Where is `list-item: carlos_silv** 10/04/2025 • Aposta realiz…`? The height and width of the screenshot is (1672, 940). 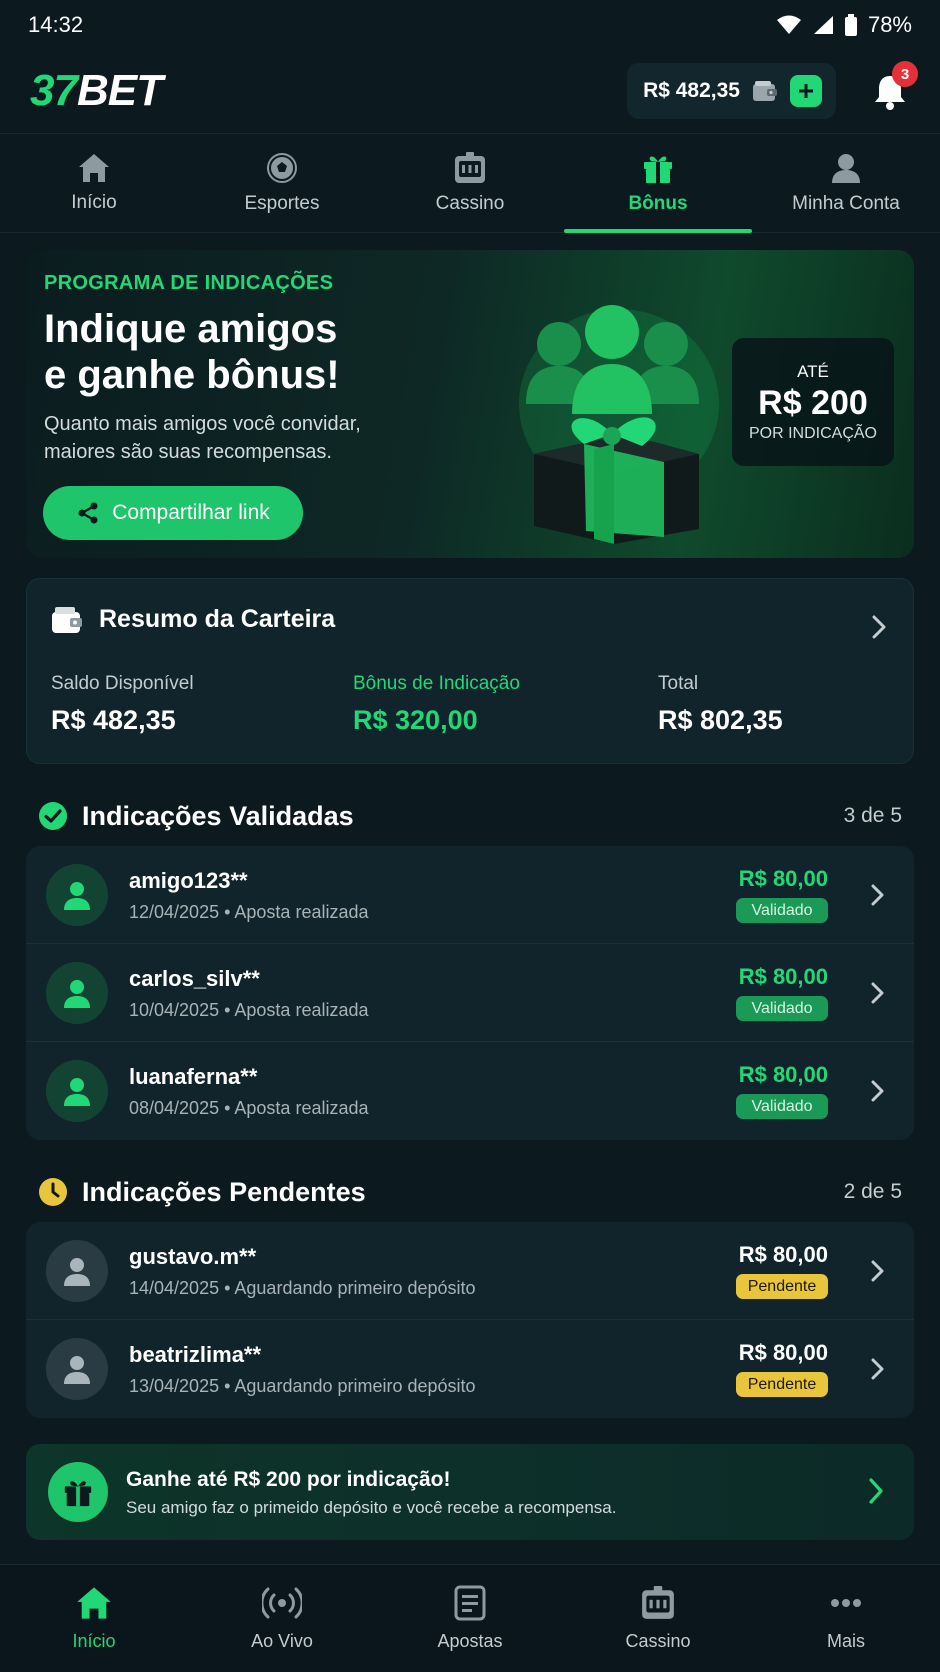
list-item: carlos_silv** 10/04/2025 • Aposta realiz… is located at coordinates (470, 993).